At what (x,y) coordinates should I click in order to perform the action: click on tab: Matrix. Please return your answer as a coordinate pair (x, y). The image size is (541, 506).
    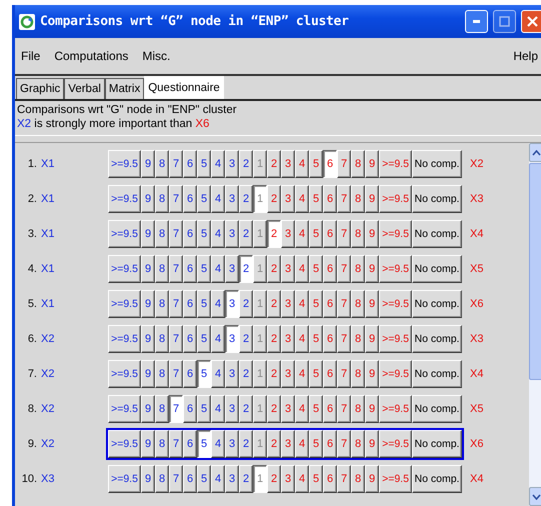
    Looking at the image, I should click on (124, 88).